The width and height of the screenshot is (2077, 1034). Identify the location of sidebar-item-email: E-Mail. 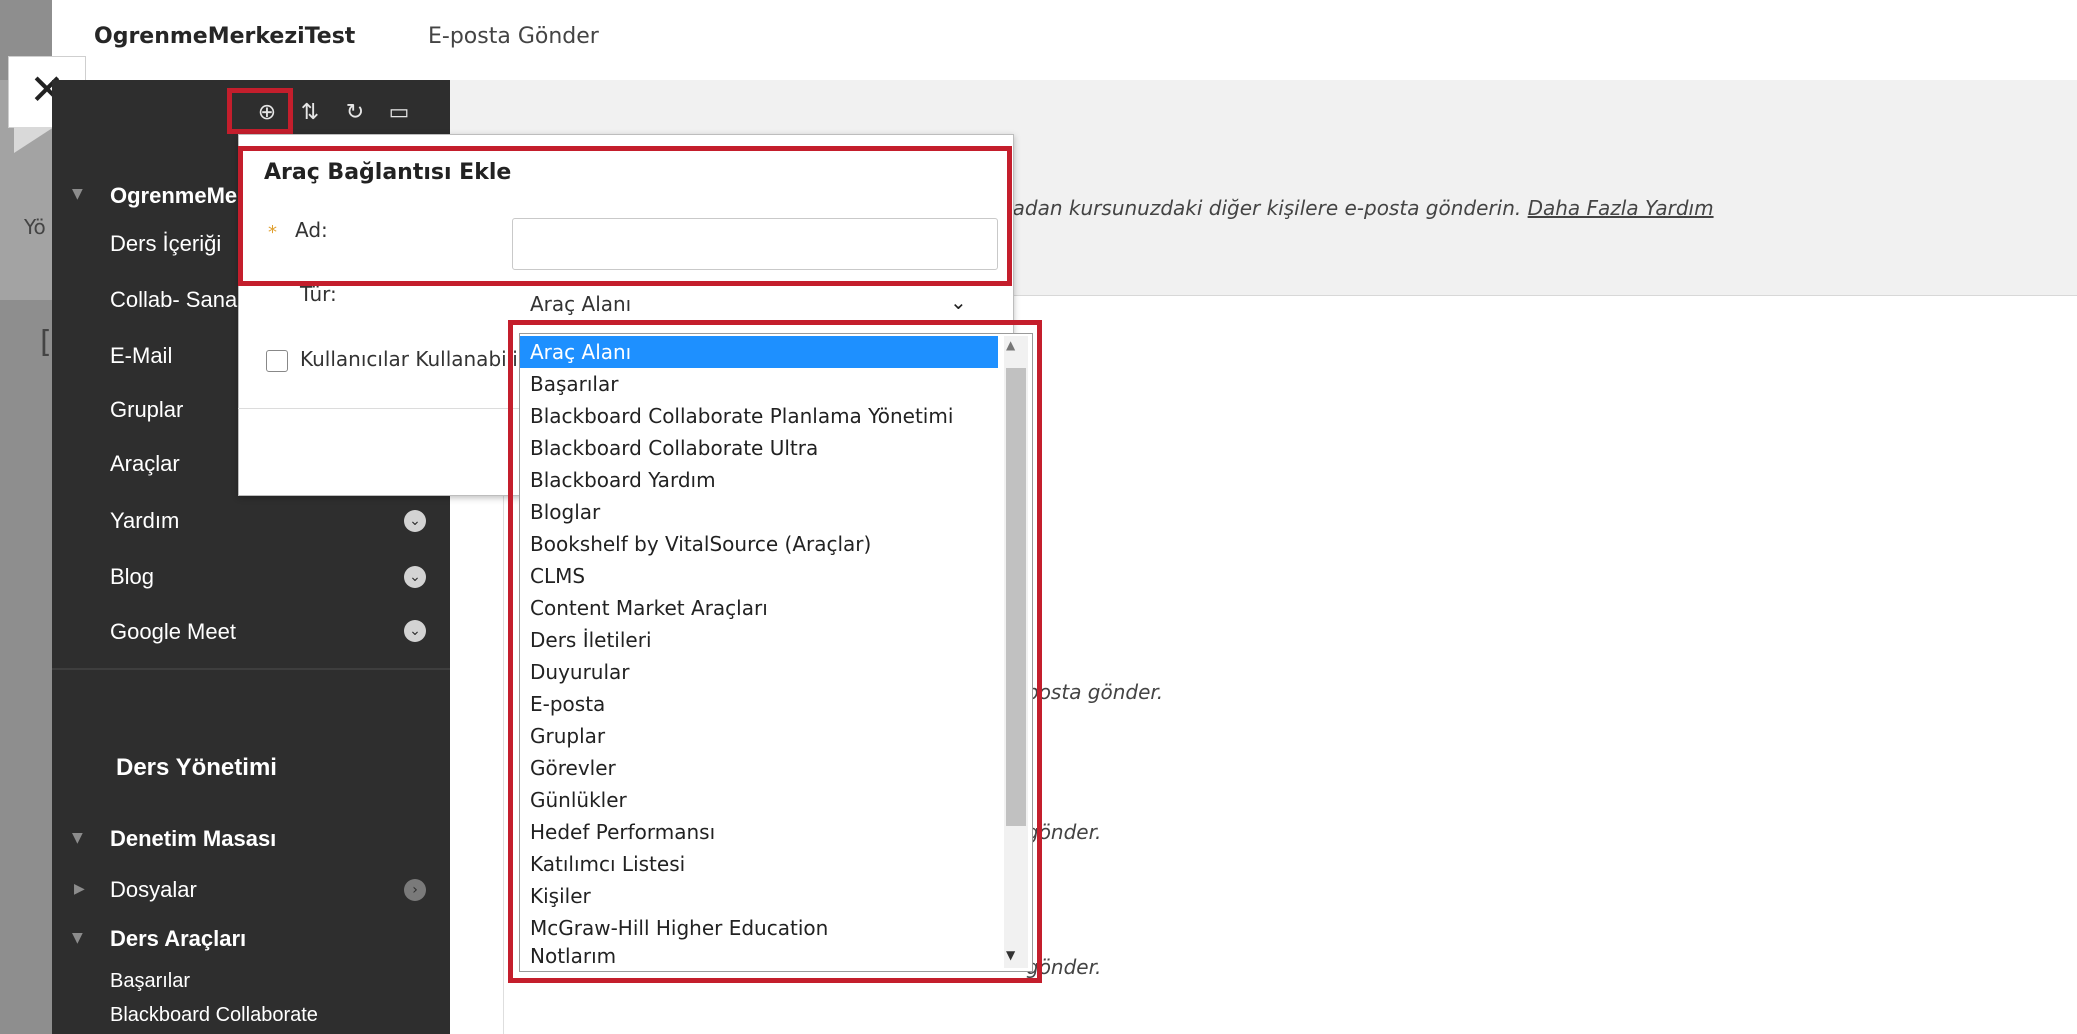
(141, 356).